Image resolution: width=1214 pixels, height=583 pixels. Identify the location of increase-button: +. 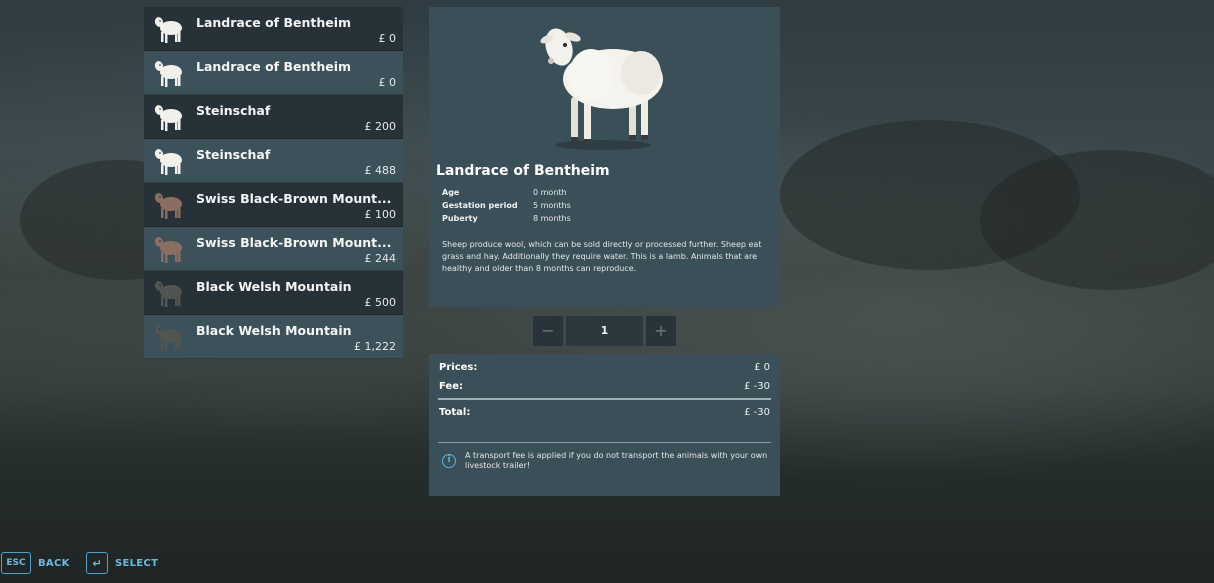
(661, 331).